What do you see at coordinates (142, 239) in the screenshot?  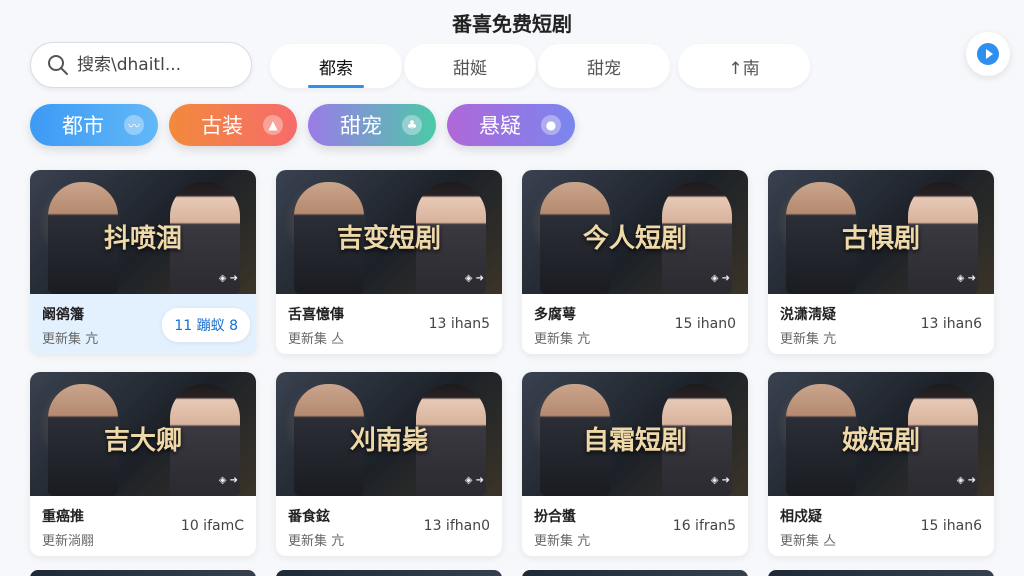 I see `poster-title: 抖喷涸` at bounding box center [142, 239].